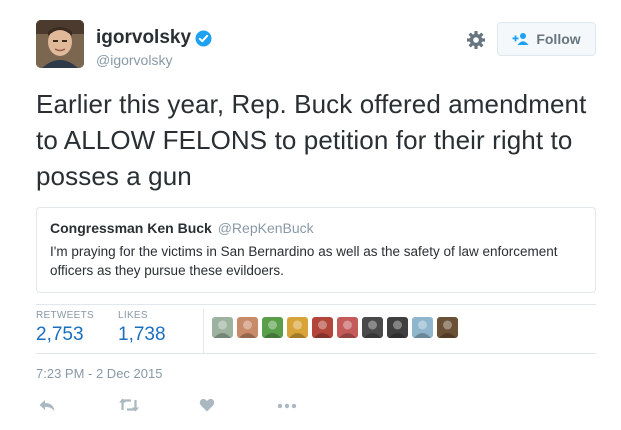  Describe the element at coordinates (476, 40) in the screenshot. I see `gear-icon` at that location.